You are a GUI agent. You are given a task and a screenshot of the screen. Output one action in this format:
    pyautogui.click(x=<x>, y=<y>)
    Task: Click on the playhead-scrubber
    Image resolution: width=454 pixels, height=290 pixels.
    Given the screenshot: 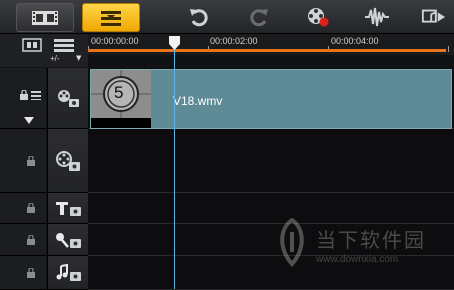 What is the action you would take?
    pyautogui.click(x=174, y=43)
    